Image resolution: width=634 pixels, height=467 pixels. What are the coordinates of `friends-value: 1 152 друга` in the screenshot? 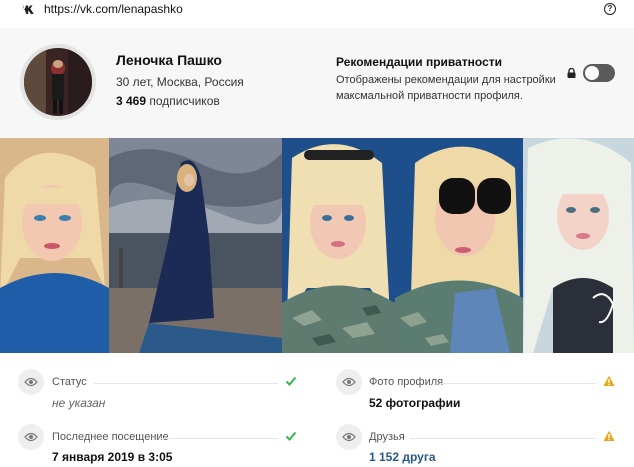 It's located at (402, 457).